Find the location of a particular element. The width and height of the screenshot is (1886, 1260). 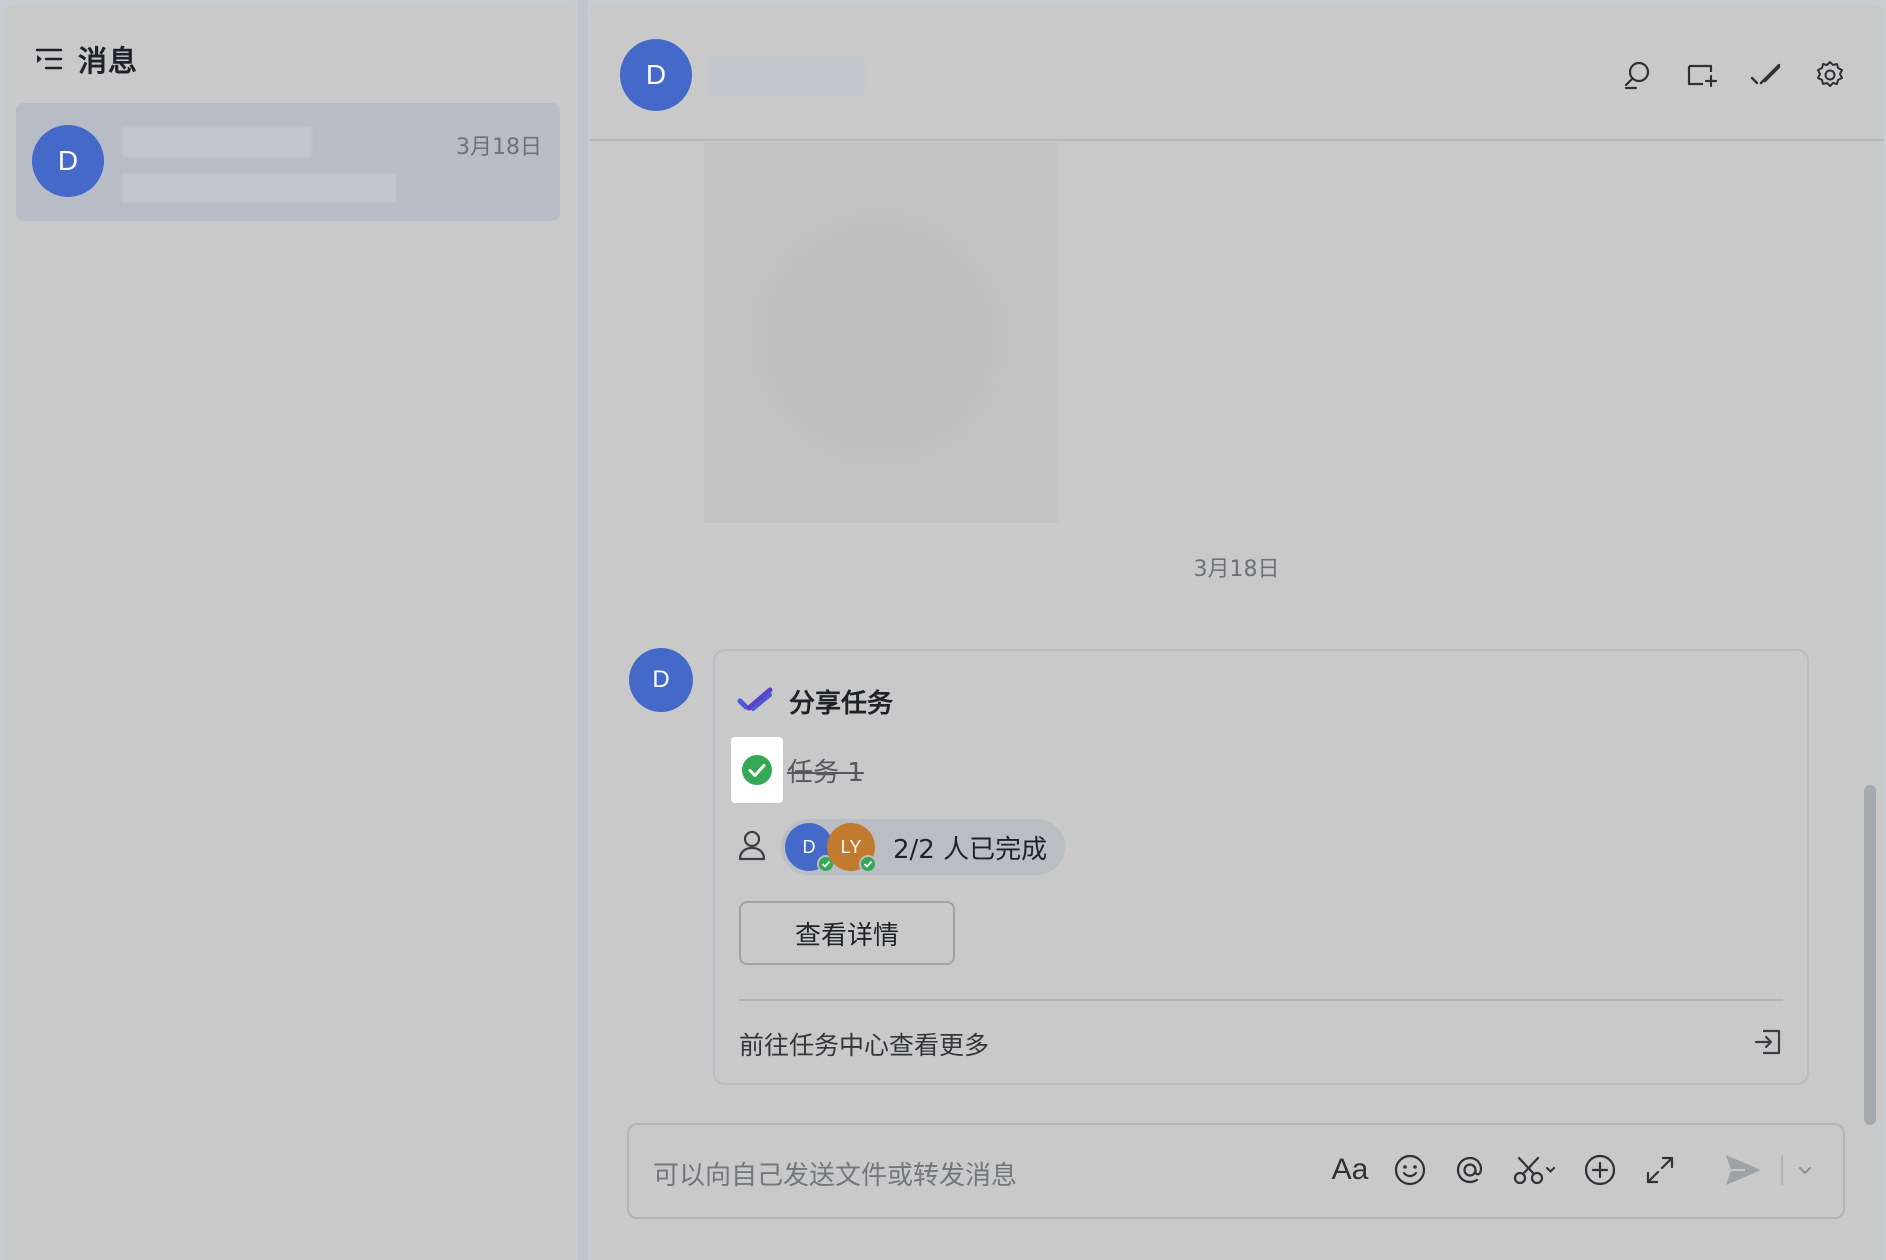

card-header: 分享任务 is located at coordinates (815, 701).